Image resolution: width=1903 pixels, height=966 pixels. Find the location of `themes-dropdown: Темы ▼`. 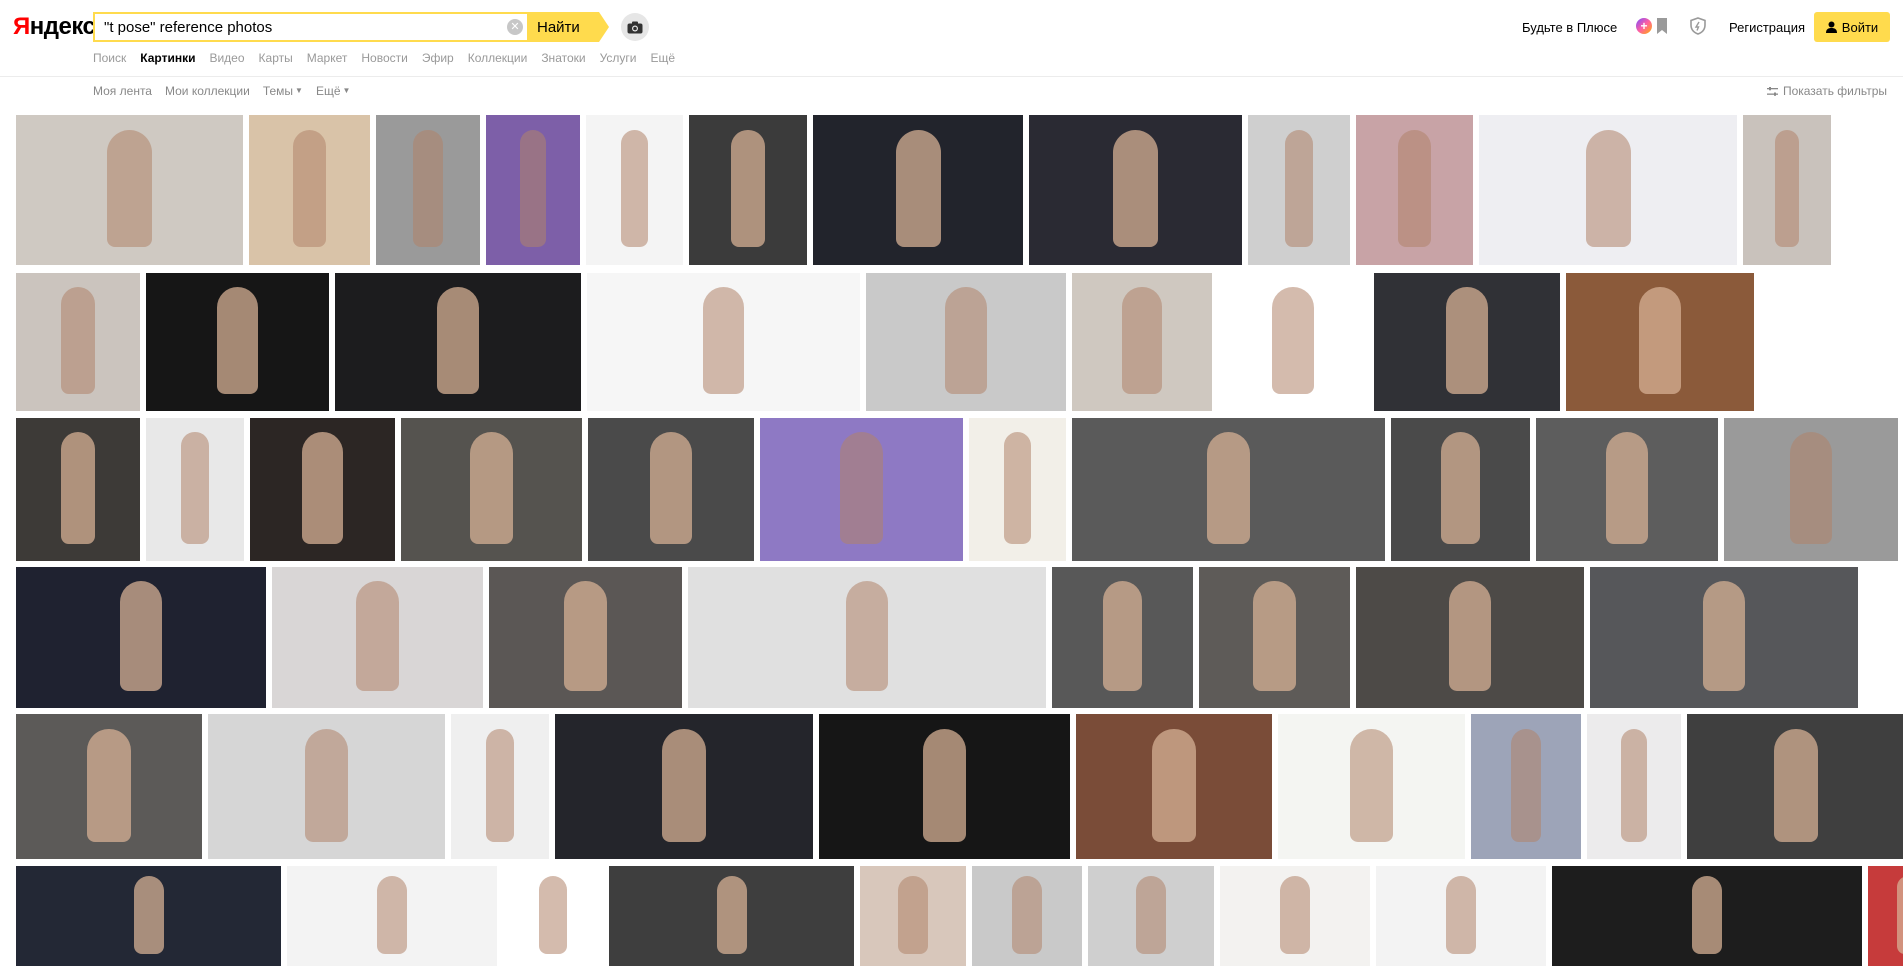

themes-dropdown: Темы ▼ is located at coordinates (283, 91).